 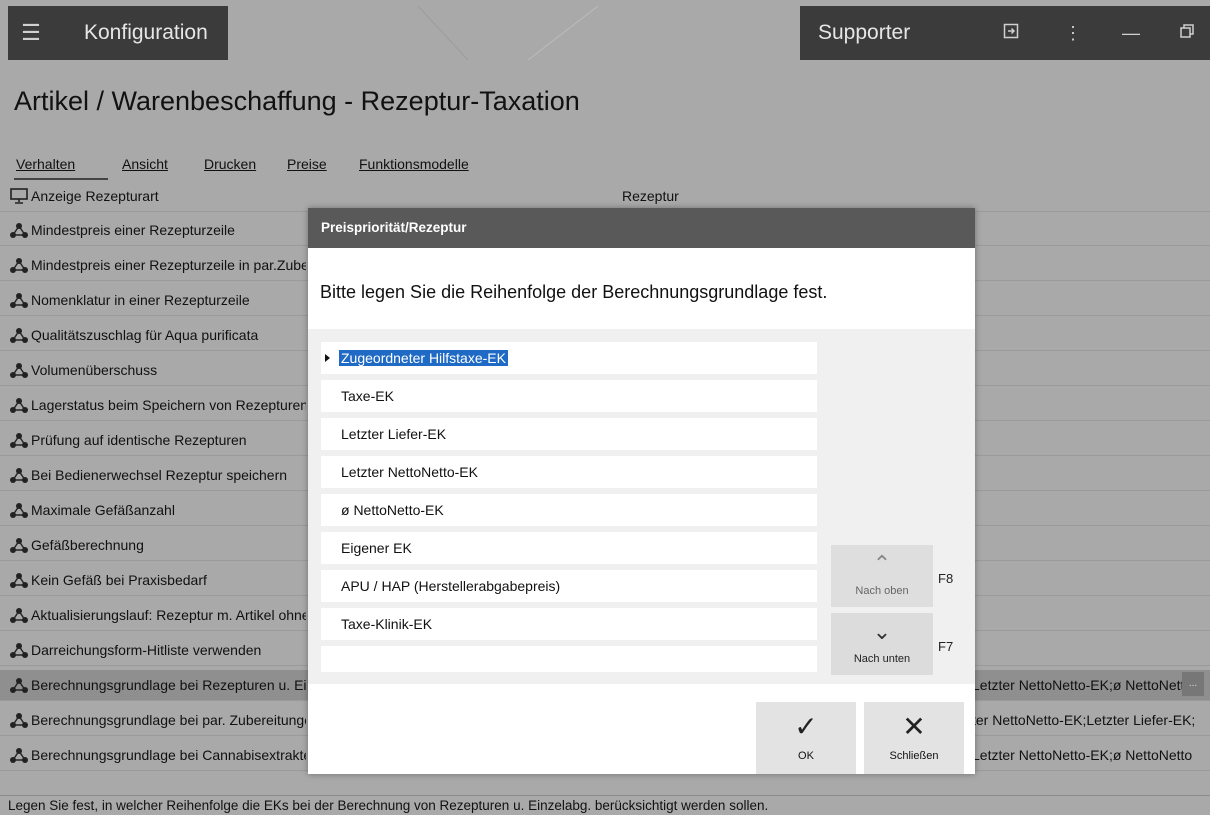 What do you see at coordinates (569, 358) in the screenshot?
I see `list-item-selected: Zugeordneter Hilfstaxe-EK` at bounding box center [569, 358].